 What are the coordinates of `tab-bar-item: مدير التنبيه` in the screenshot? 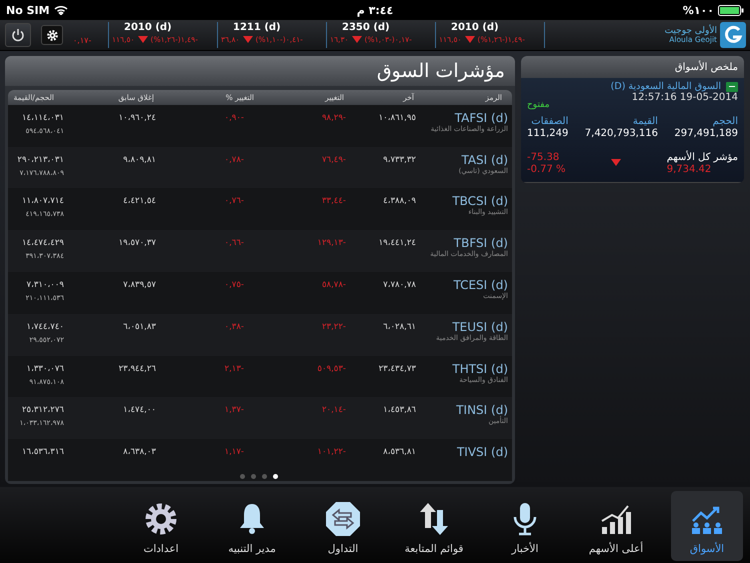 It's located at (252, 526).